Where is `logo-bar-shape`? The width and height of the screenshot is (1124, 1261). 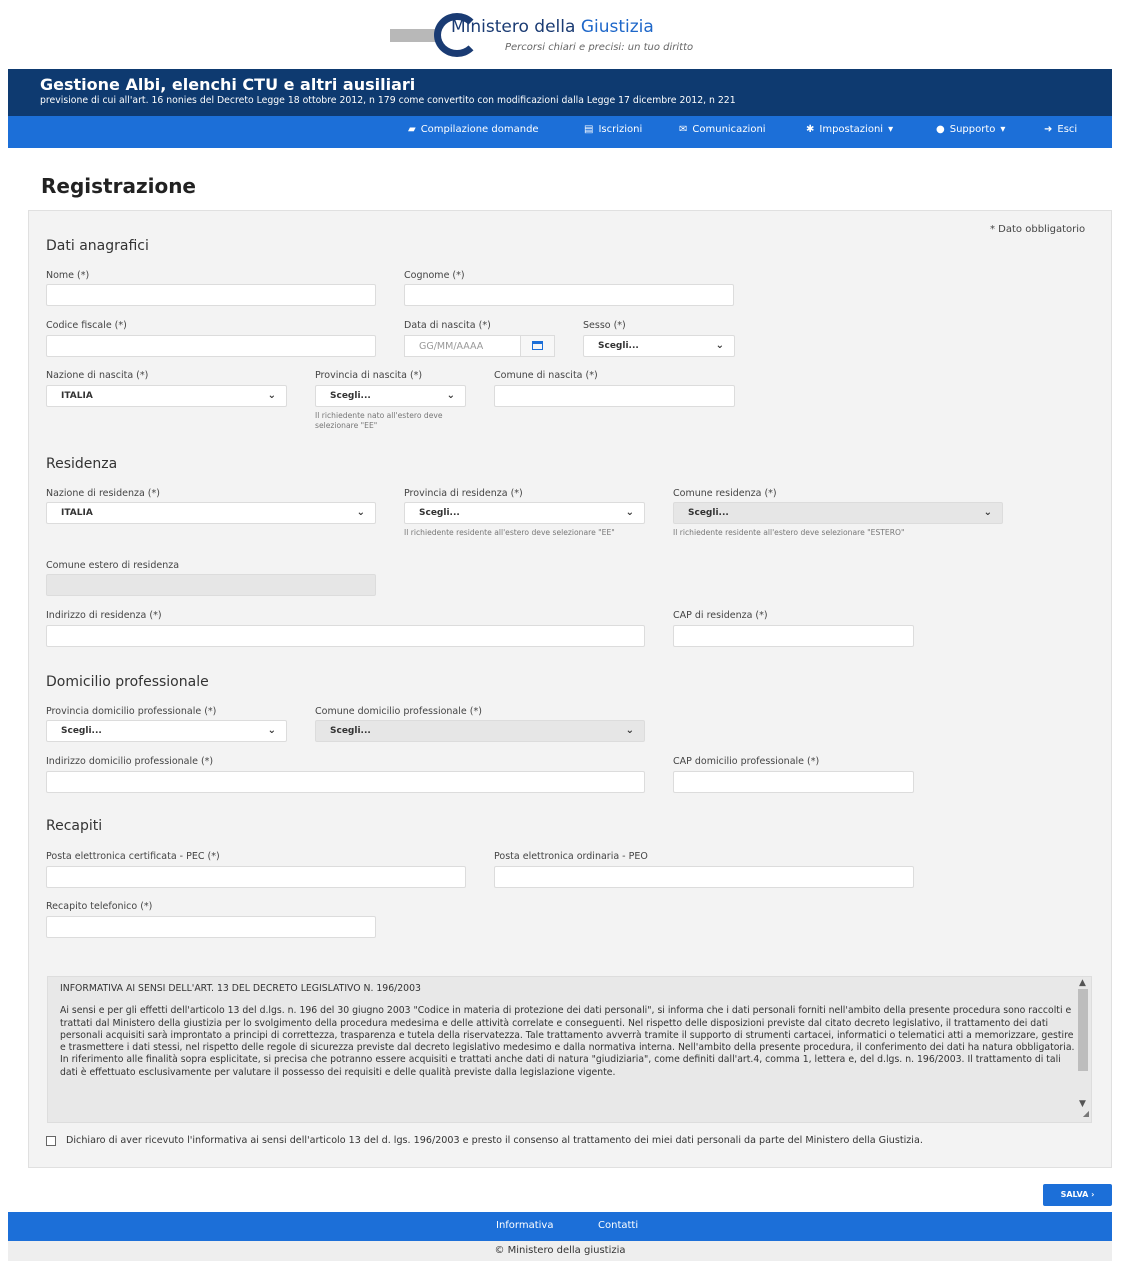 logo-bar-shape is located at coordinates (413, 35).